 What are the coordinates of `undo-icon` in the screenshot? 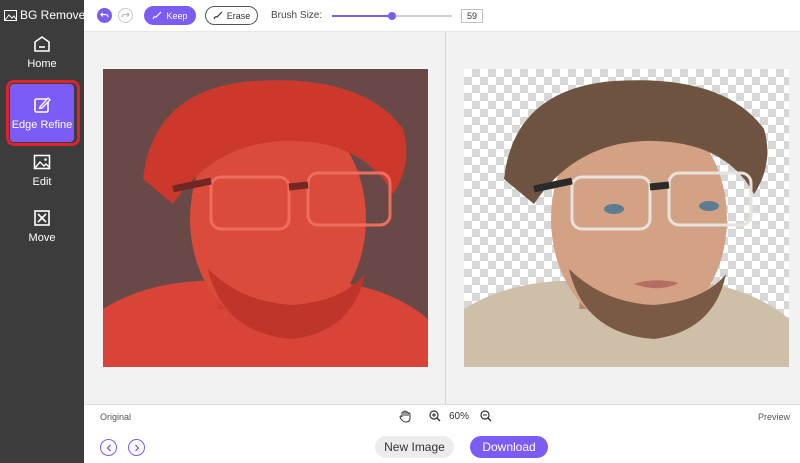 It's located at (104, 15).